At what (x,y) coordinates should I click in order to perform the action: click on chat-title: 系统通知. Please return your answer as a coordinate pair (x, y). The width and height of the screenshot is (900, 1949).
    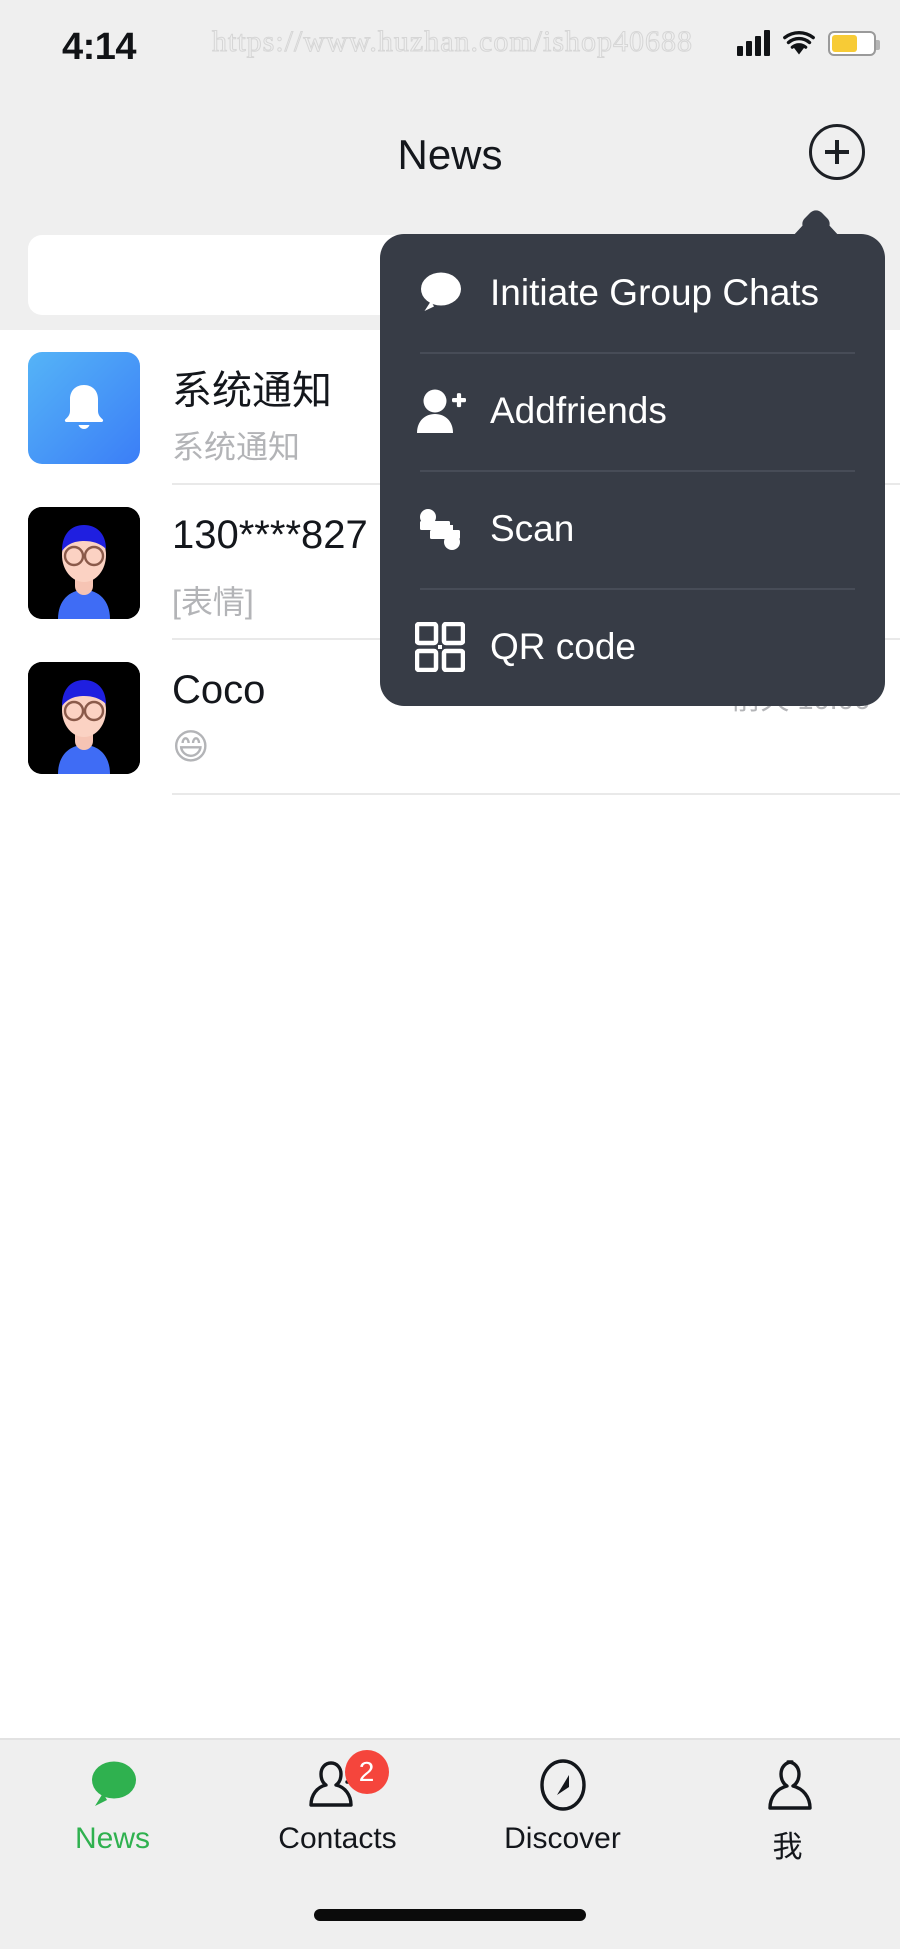
    Looking at the image, I should click on (252, 391).